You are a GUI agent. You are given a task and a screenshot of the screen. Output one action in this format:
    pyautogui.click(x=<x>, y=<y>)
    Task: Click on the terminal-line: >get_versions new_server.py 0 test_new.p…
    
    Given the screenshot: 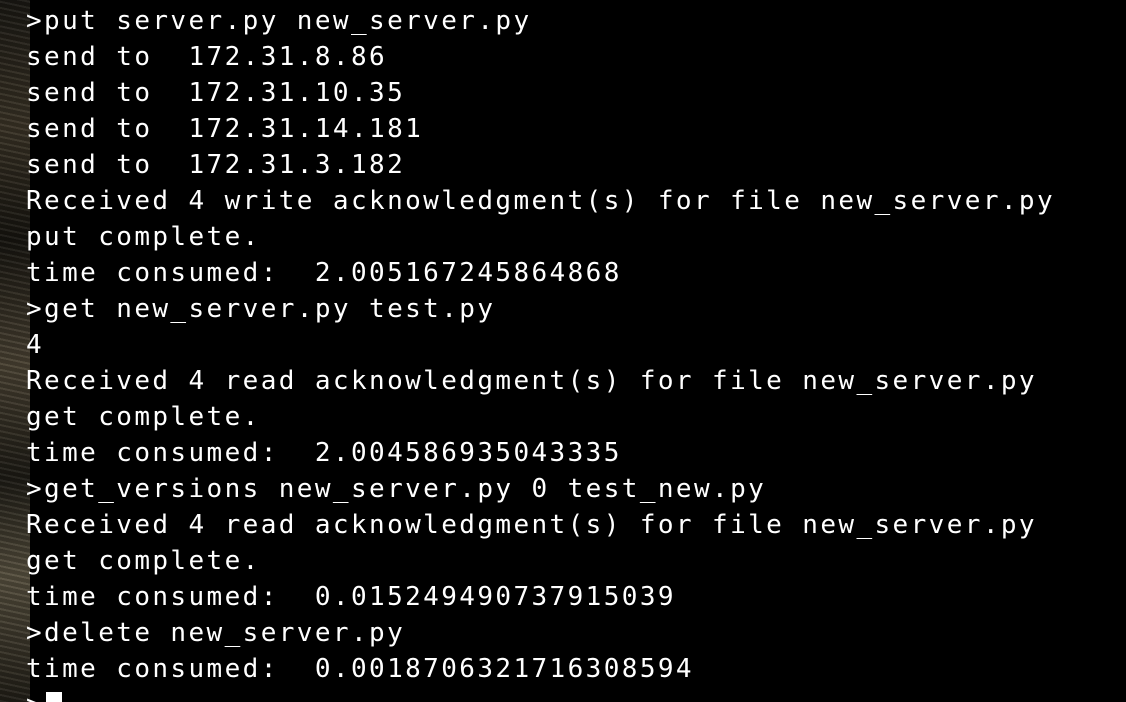 What is the action you would take?
    pyautogui.click(x=396, y=489)
    